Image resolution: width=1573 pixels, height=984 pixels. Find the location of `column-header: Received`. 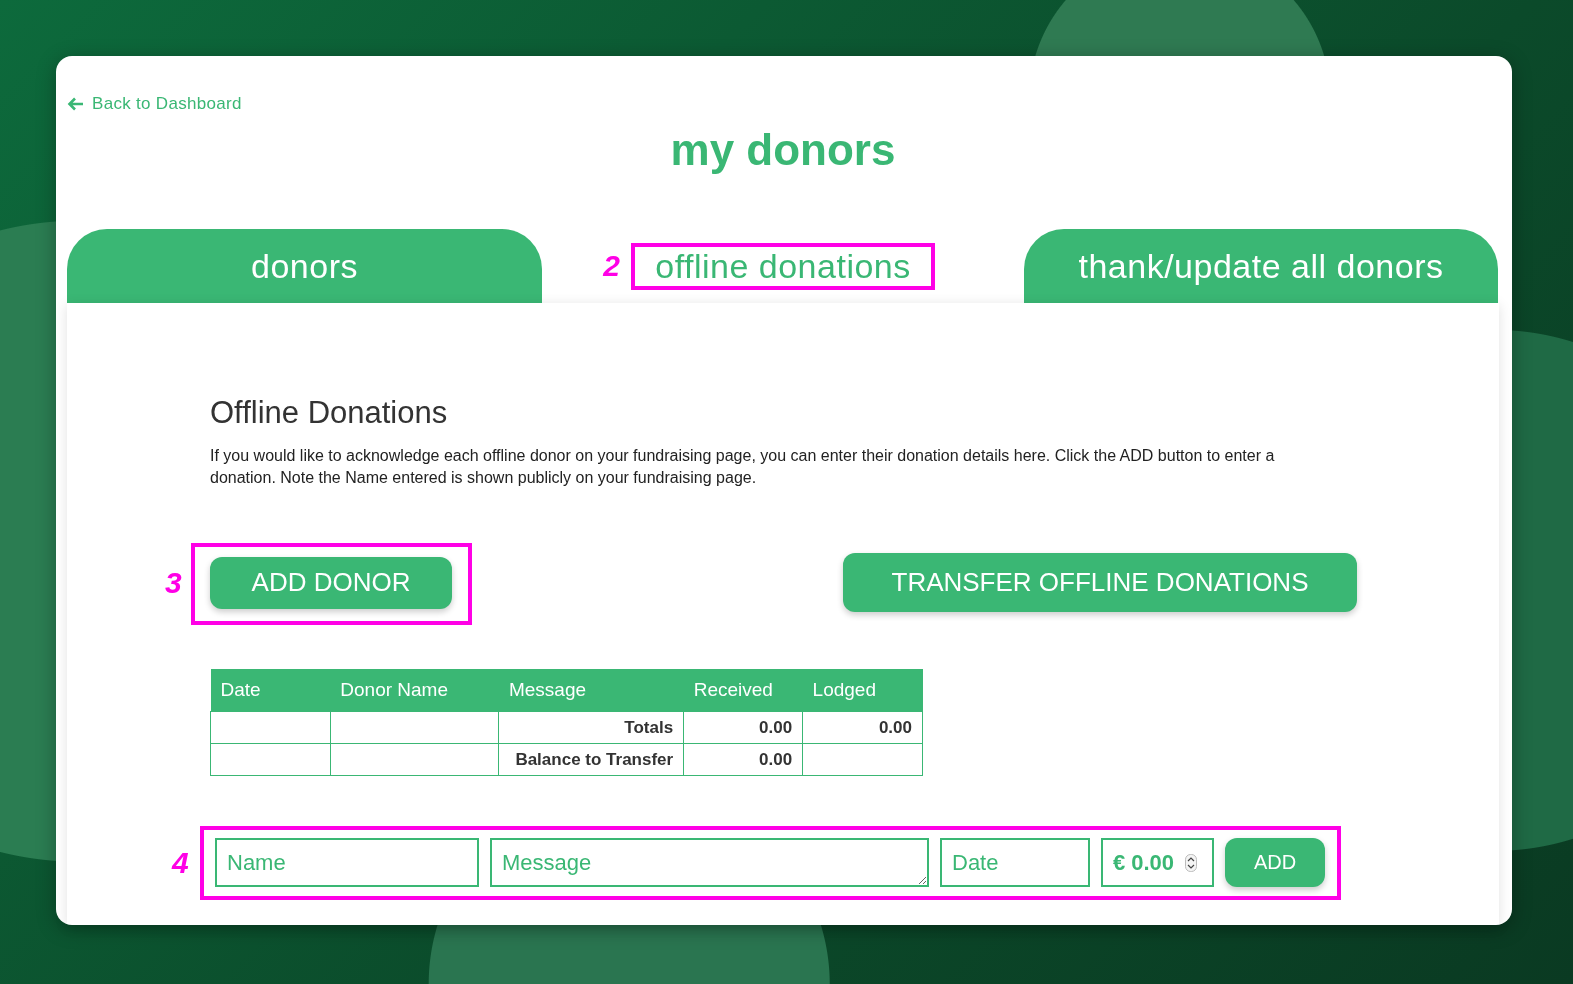

column-header: Received is located at coordinates (743, 690).